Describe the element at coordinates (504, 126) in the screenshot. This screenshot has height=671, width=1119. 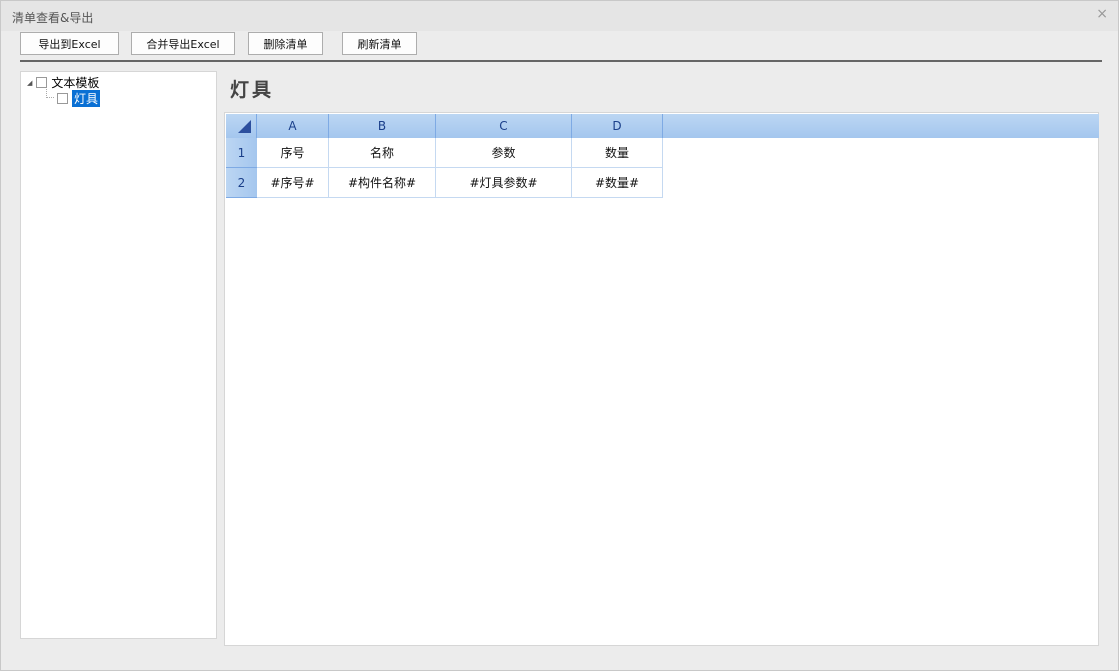
I see `column-header-c: C` at that location.